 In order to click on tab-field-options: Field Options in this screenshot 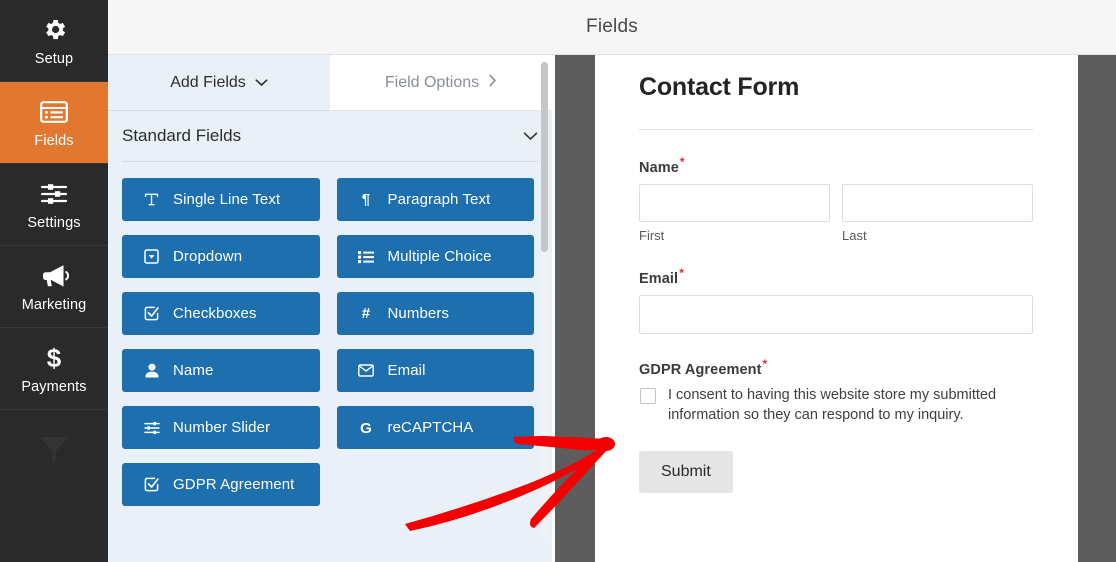, I will do `click(441, 83)`.